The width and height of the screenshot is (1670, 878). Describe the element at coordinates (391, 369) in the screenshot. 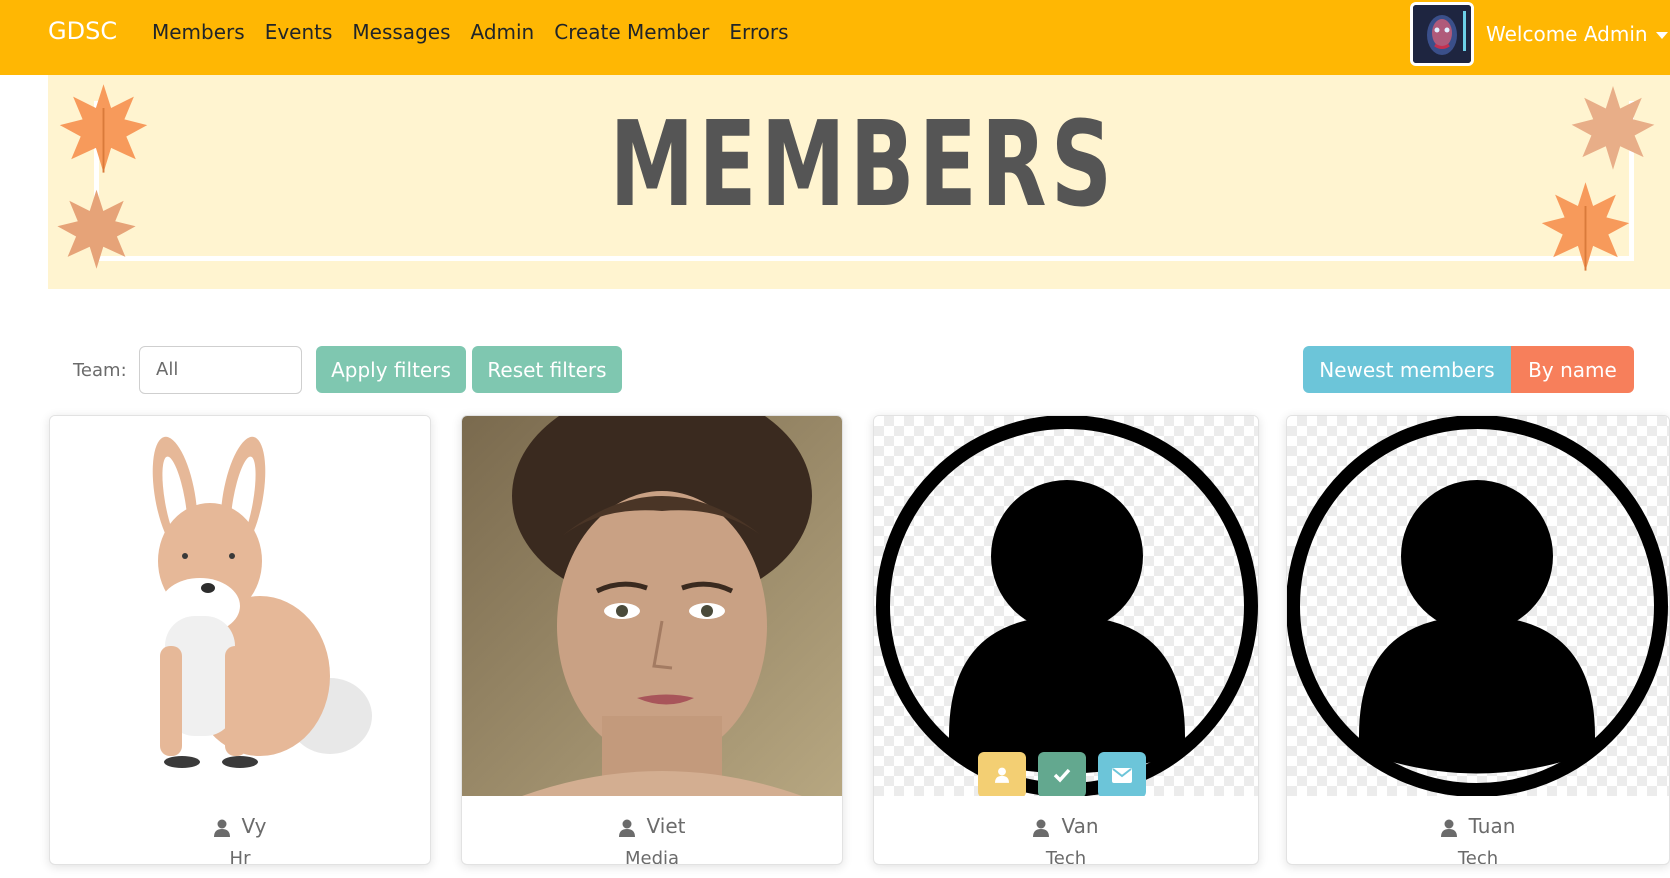

I see `apply-filters-button: Apply filters` at that location.